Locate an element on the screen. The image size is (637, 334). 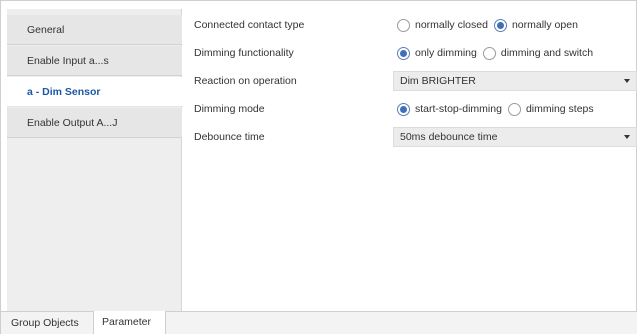
radio-normally-open: normally open is located at coordinates (535, 25).